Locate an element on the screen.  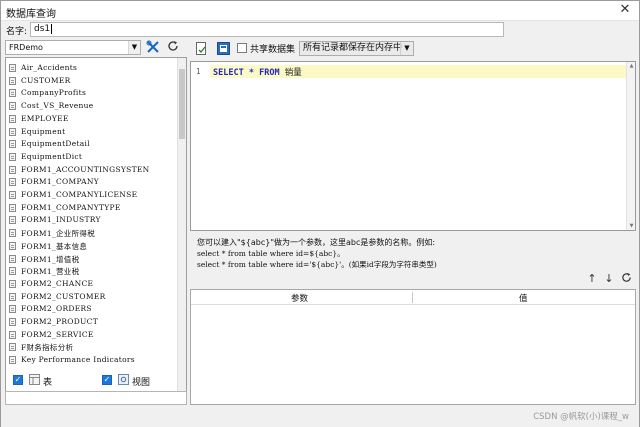
scroll-down-icon: ▼ is located at coordinates (631, 226).